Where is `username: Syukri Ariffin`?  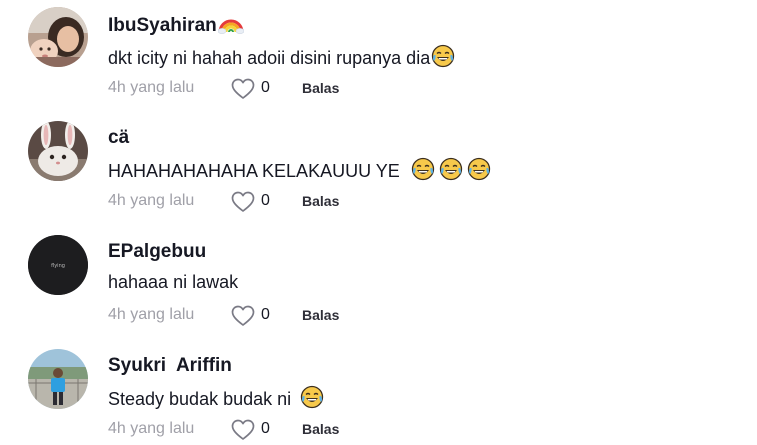
username: Syukri Ariffin is located at coordinates (170, 366).